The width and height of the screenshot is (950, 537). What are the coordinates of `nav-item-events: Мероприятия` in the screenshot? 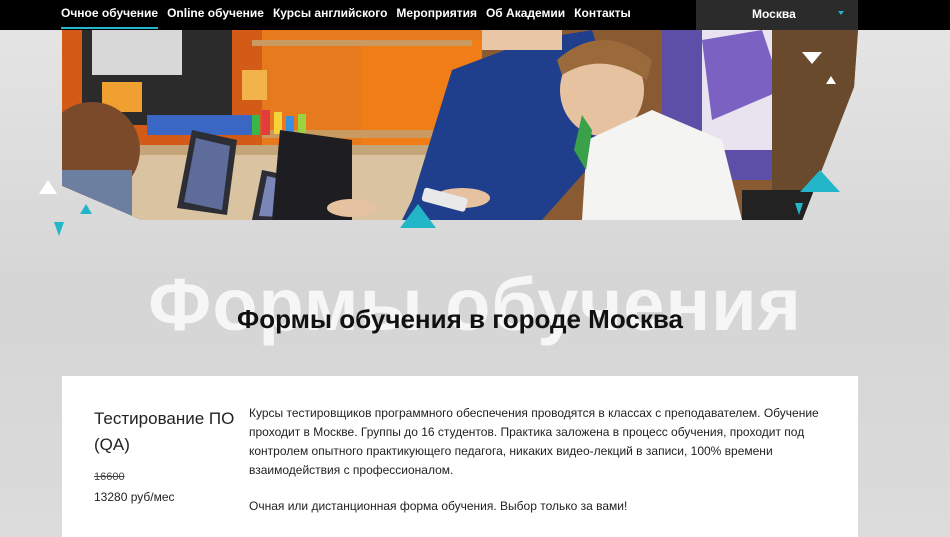 It's located at (436, 15).